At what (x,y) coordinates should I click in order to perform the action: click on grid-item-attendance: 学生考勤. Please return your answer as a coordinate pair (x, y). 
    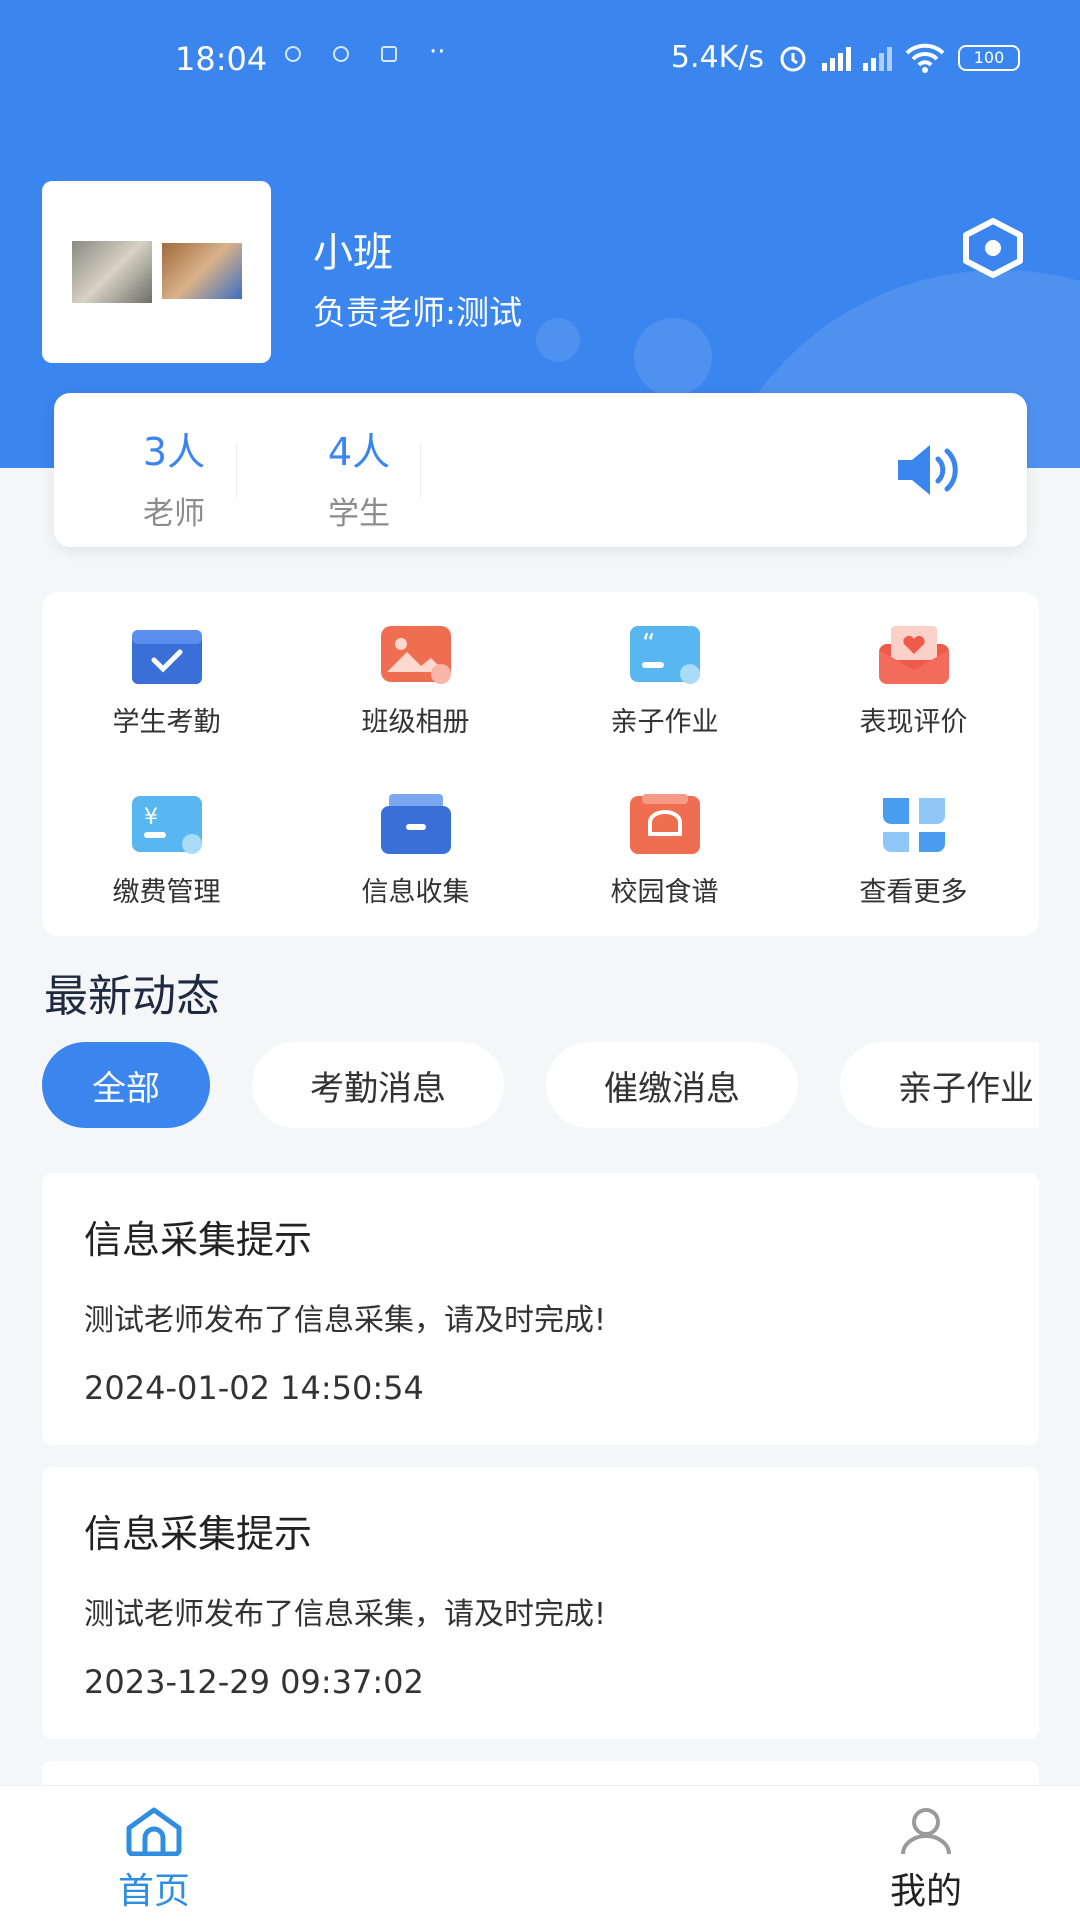
    Looking at the image, I should click on (166, 680).